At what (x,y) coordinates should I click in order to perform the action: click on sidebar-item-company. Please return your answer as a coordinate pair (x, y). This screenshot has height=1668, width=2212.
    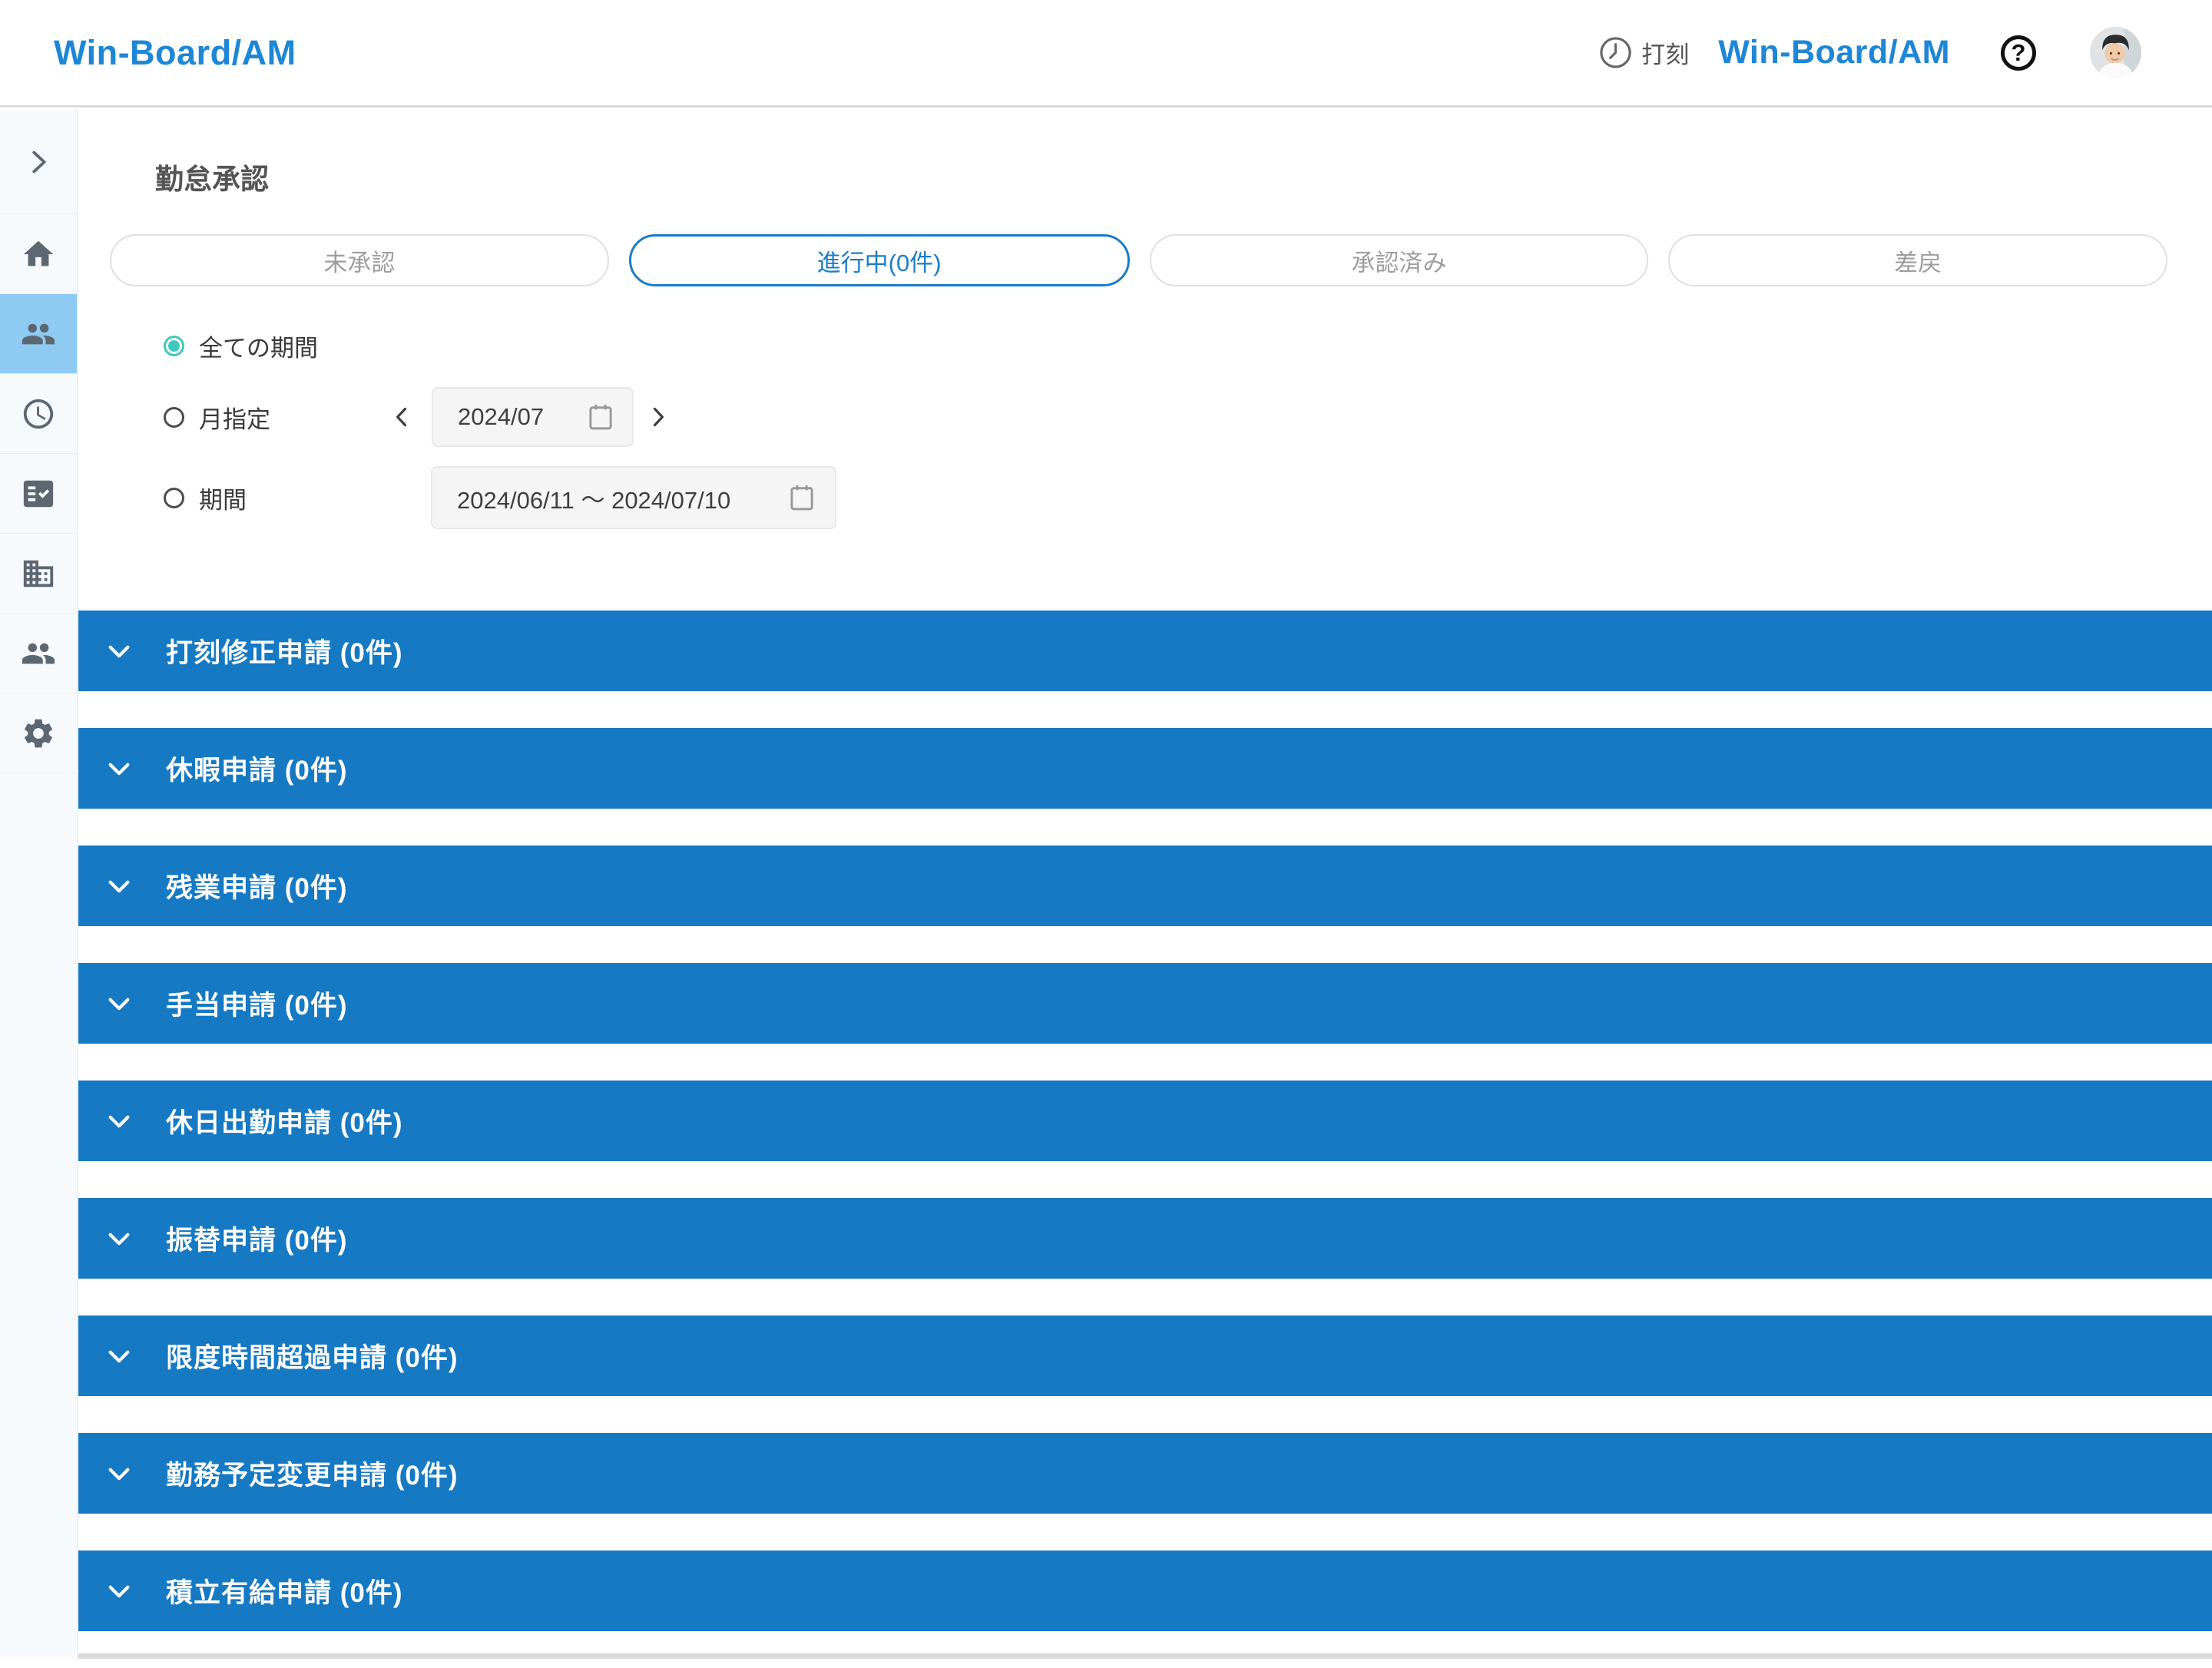
    Looking at the image, I should click on (39, 574).